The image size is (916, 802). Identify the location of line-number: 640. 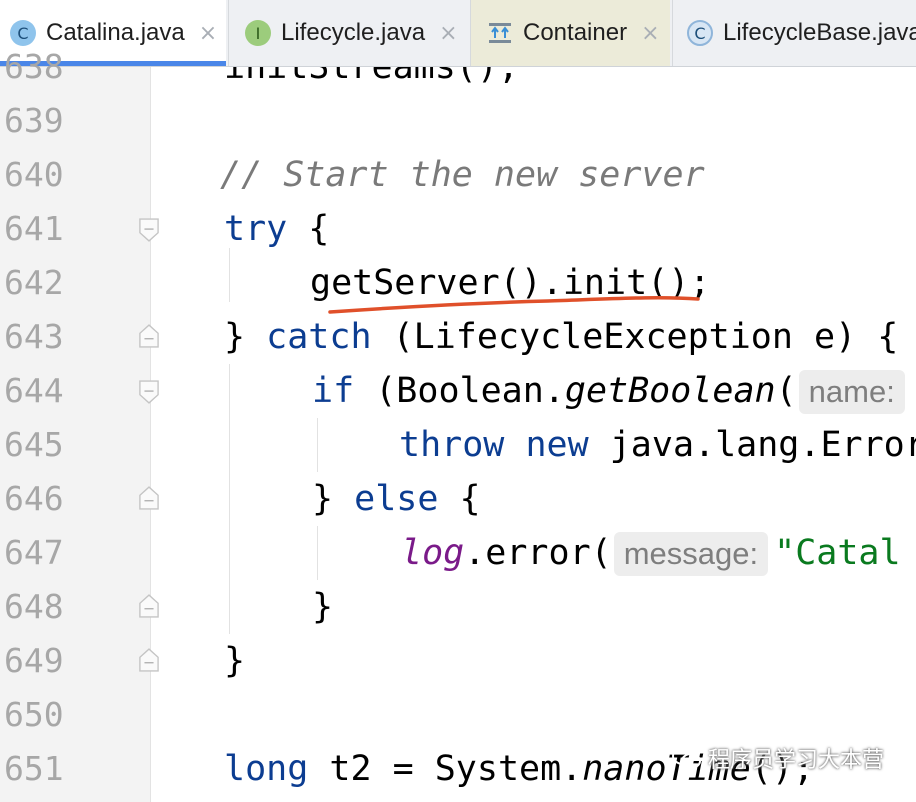
(34, 174).